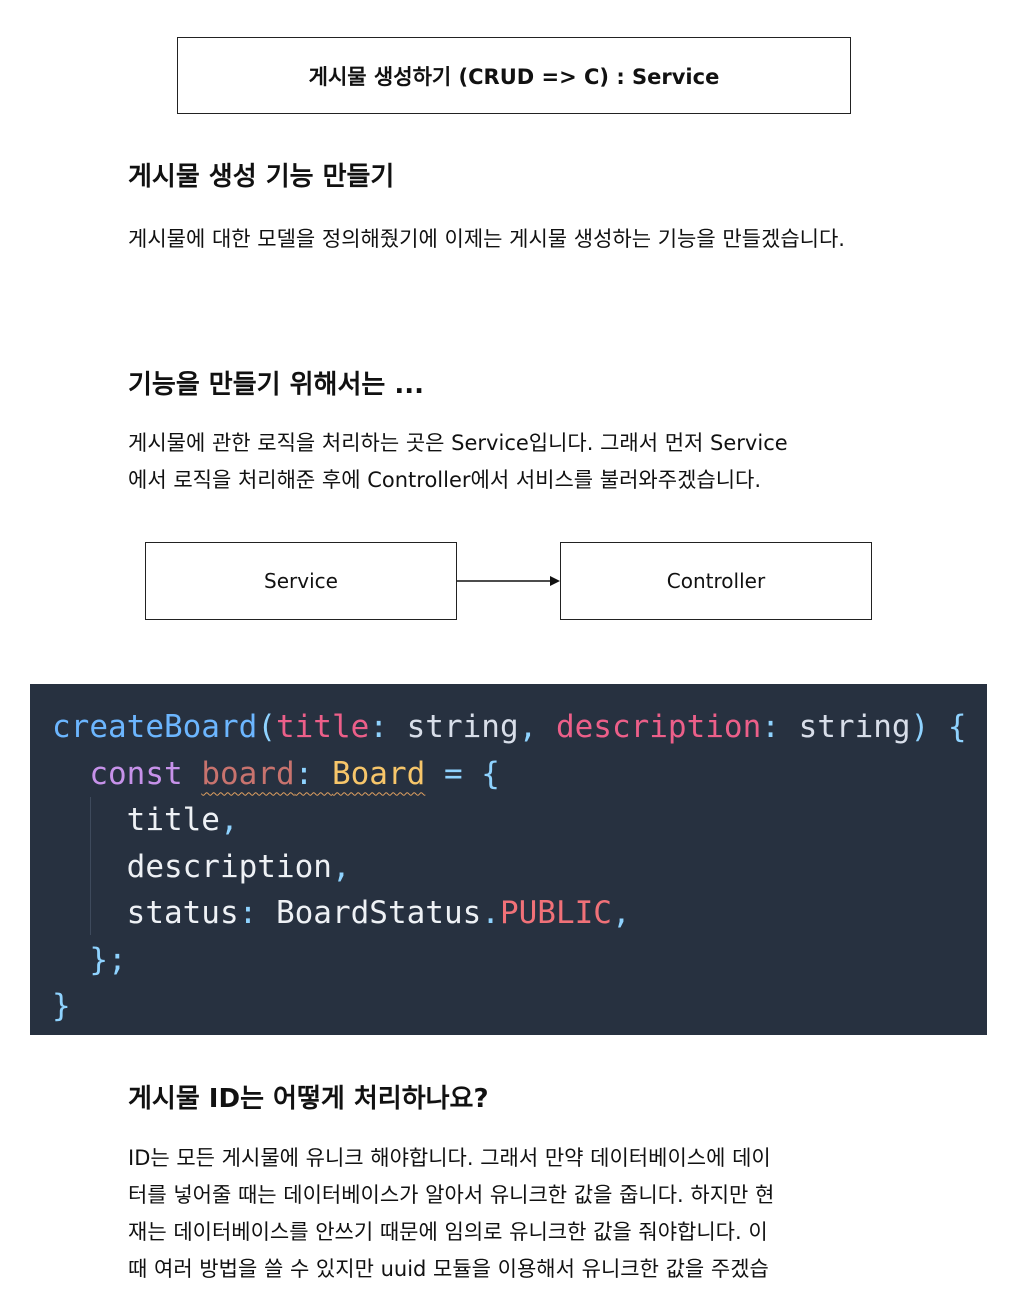 This screenshot has height=1316, width=1016. Describe the element at coordinates (378, 913) in the screenshot. I see `code-enum: BoardStatus` at that location.